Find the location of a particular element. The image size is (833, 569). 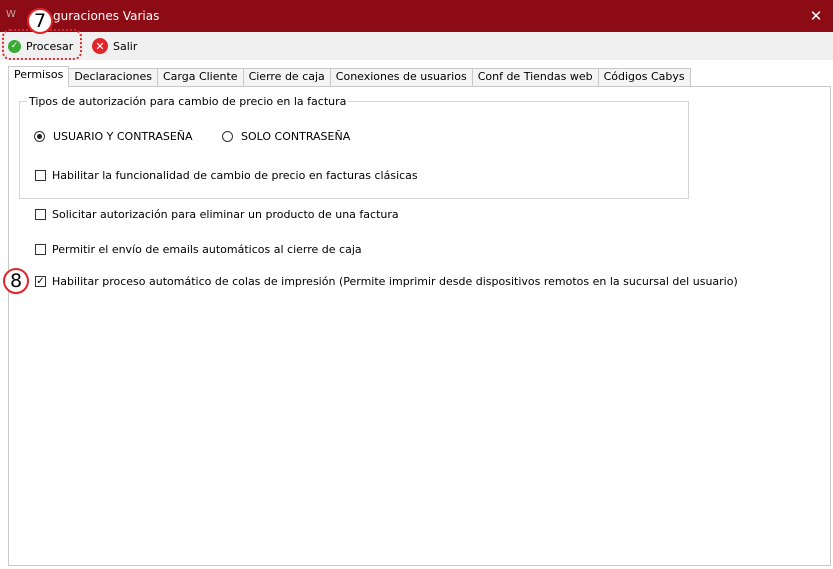

tab-permisos: Permisos is located at coordinates (39, 76).